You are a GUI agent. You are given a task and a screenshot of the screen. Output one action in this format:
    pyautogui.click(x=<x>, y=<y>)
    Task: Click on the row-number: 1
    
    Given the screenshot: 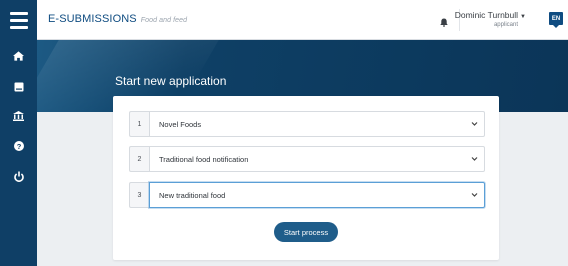 What is the action you would take?
    pyautogui.click(x=139, y=124)
    